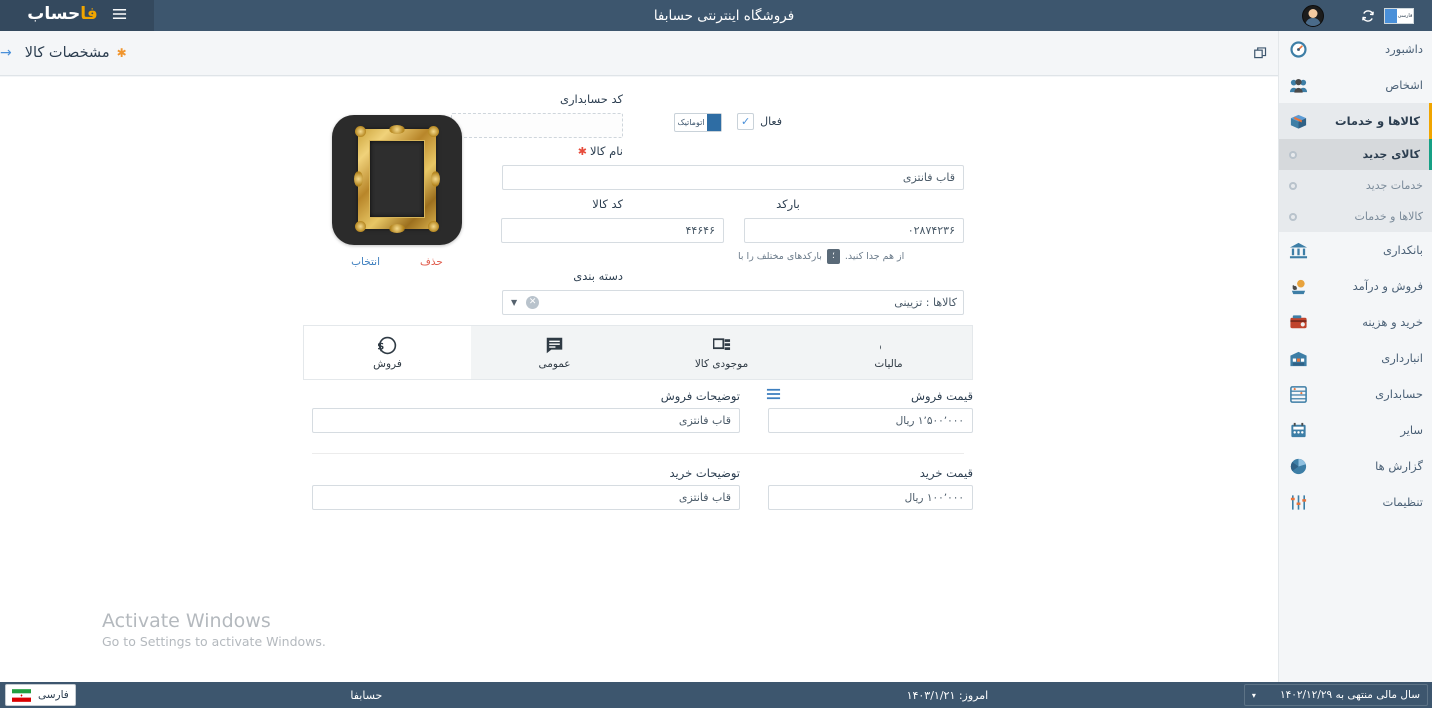 The height and width of the screenshot is (708, 1432). Describe the element at coordinates (1368, 16) in the screenshot. I see `refresh-icon` at that location.